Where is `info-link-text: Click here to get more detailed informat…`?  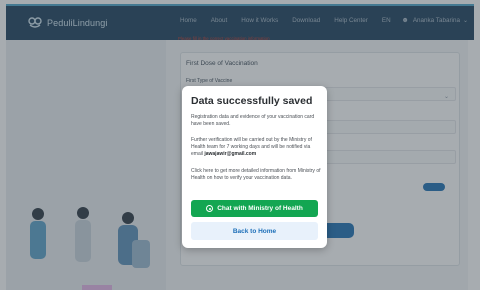 info-link-text: Click here to get more detailed informat… is located at coordinates (256, 175).